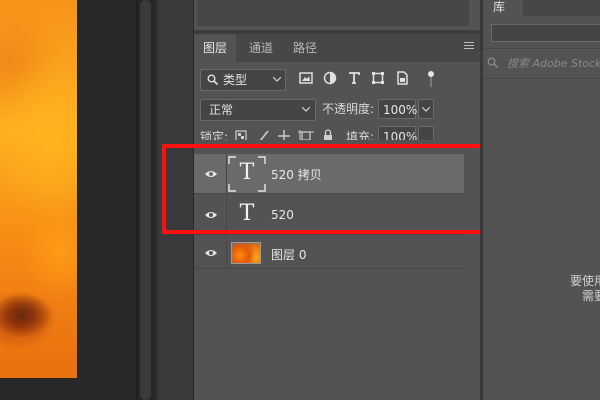 This screenshot has height=400, width=600. Describe the element at coordinates (469, 46) in the screenshot. I see `hamburger-menu-icon` at that location.